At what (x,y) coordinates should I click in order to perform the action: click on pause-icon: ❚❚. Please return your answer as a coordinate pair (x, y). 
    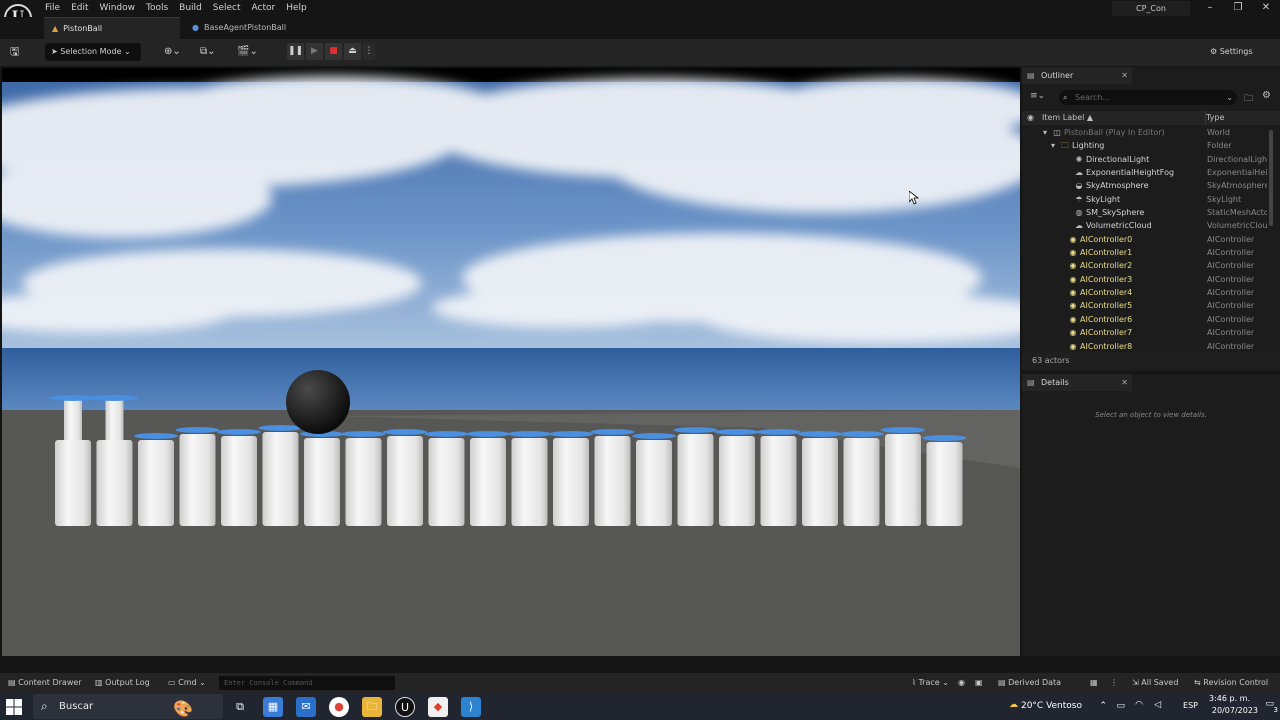
    Looking at the image, I should click on (295, 51).